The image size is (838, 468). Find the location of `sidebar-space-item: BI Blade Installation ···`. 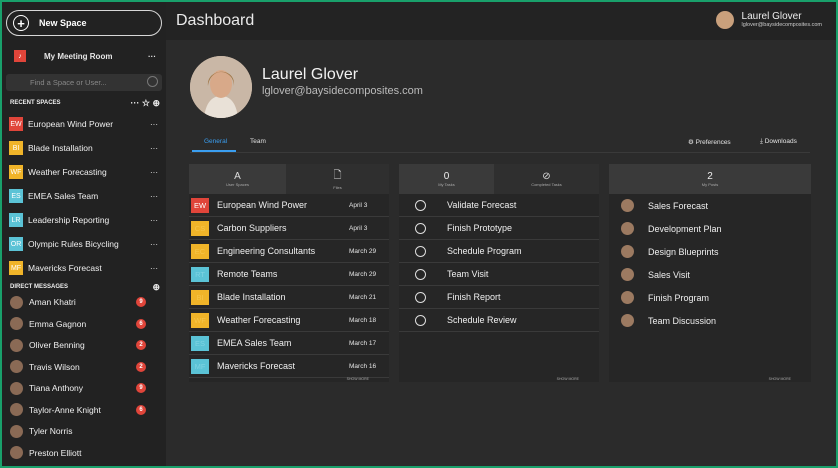

sidebar-space-item: BI Blade Installation ··· is located at coordinates (84, 148).